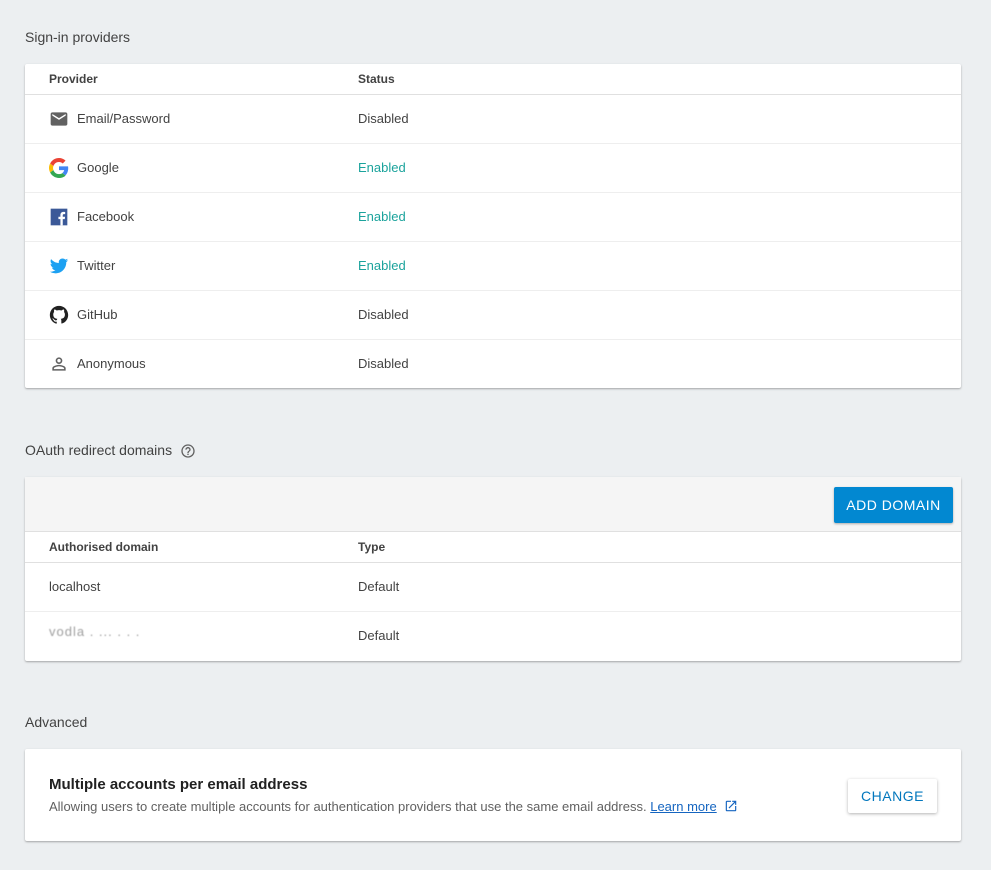 This screenshot has width=991, height=870. I want to click on provider-name: Twitter, so click(96, 265).